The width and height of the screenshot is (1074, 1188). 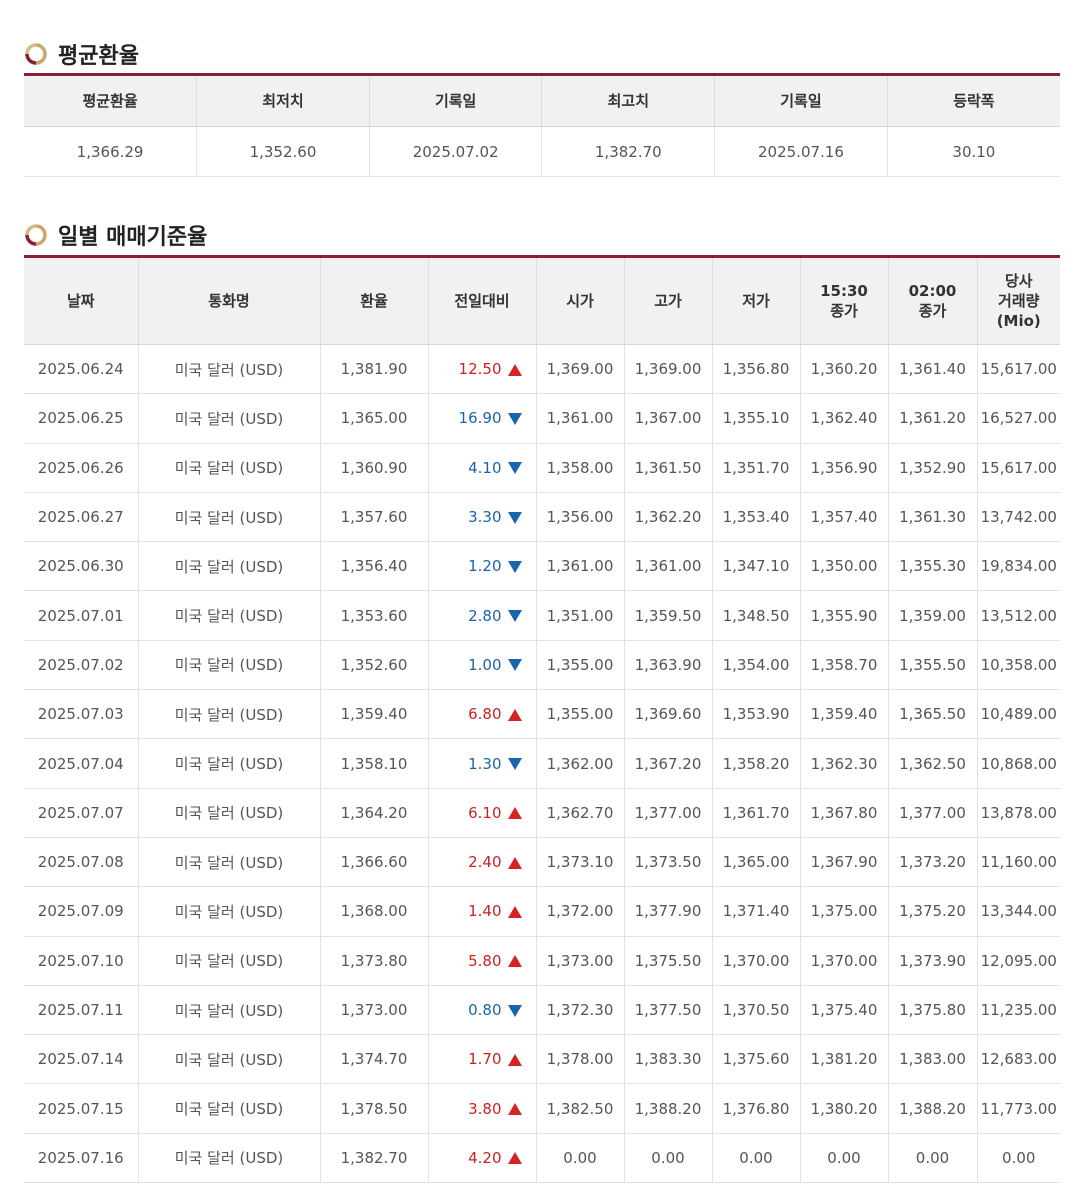 What do you see at coordinates (81, 369) in the screenshot?
I see `cell-date: 2025.06.24` at bounding box center [81, 369].